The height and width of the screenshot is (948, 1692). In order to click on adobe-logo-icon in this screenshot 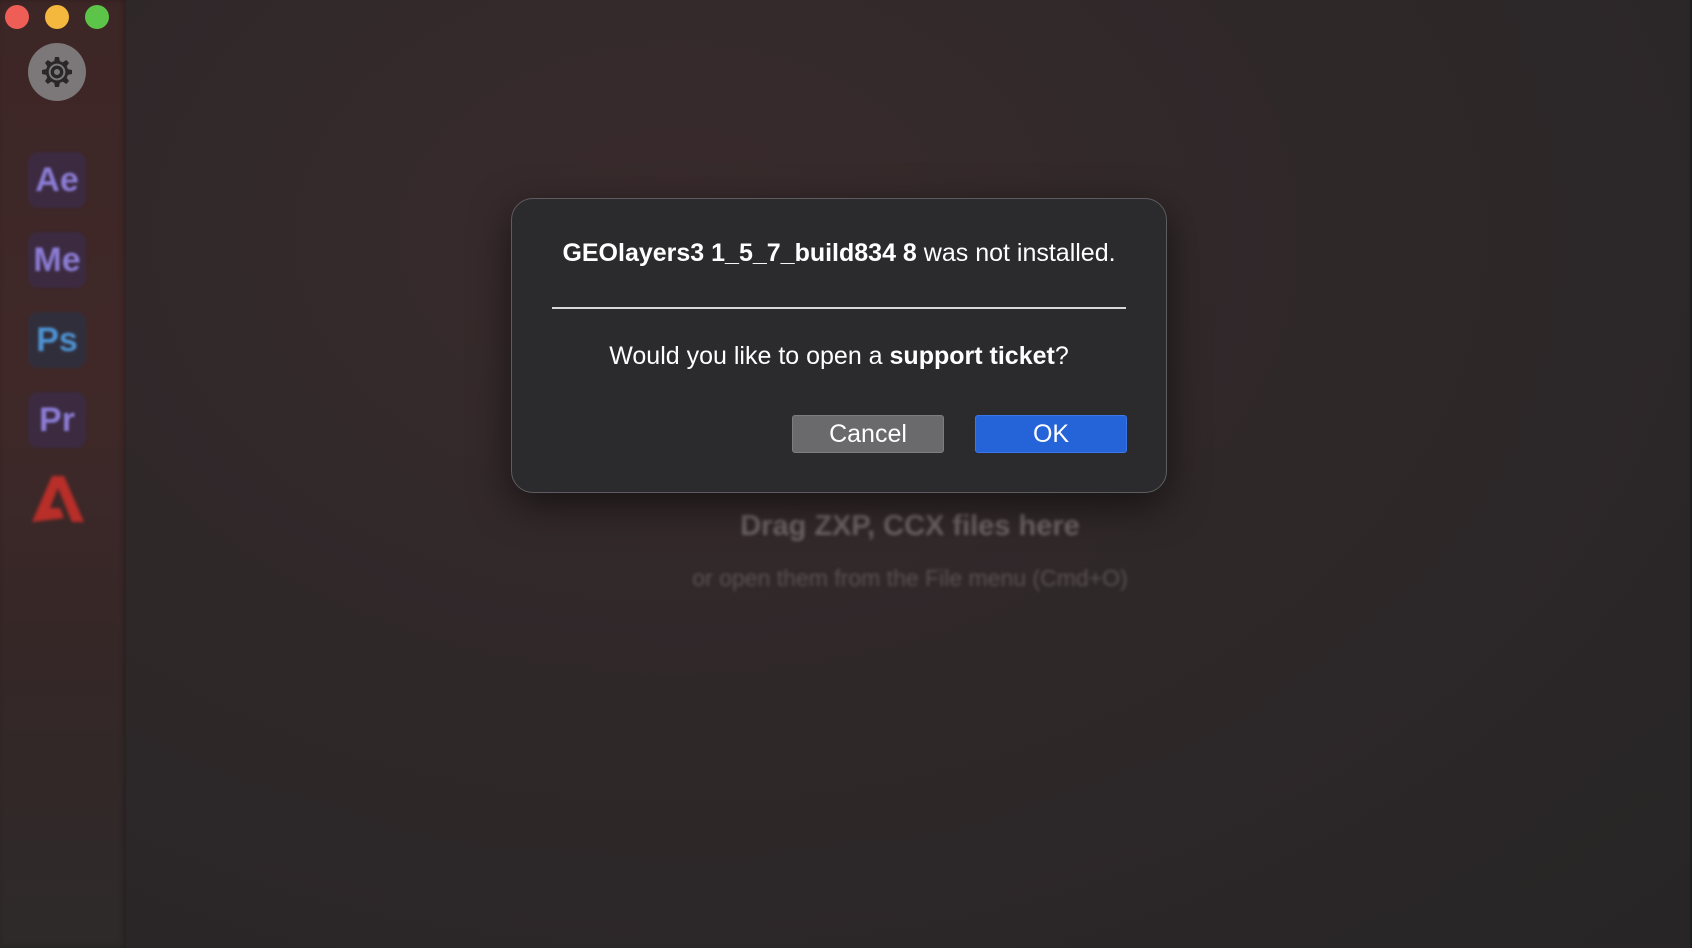, I will do `click(58, 500)`.